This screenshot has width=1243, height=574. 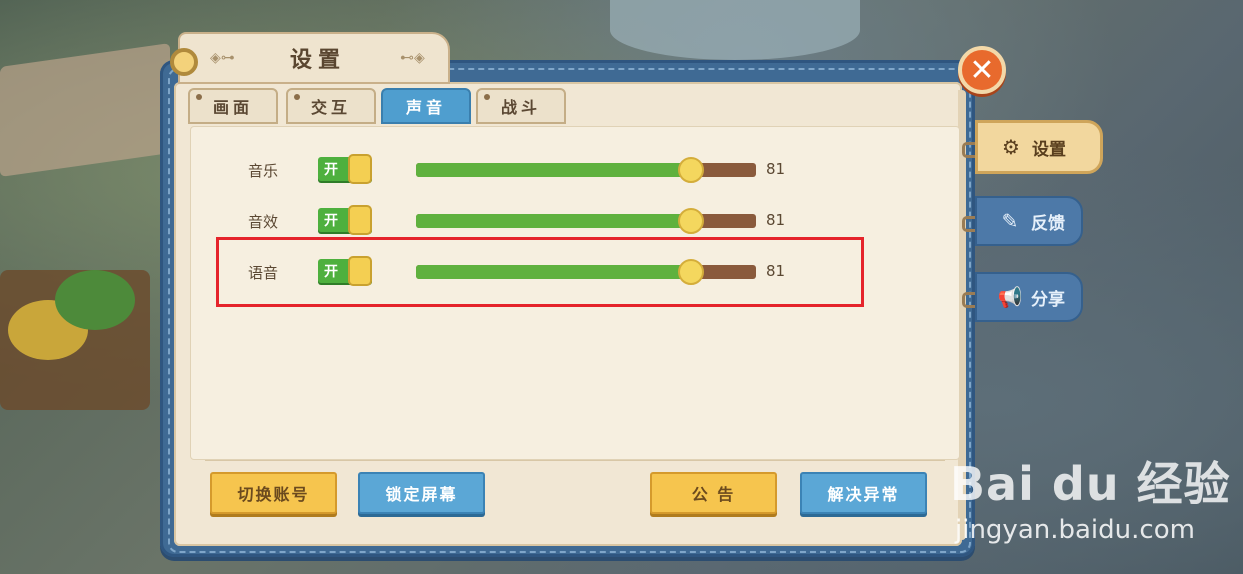 I want to click on tab-sound: 声音, so click(x=426, y=106).